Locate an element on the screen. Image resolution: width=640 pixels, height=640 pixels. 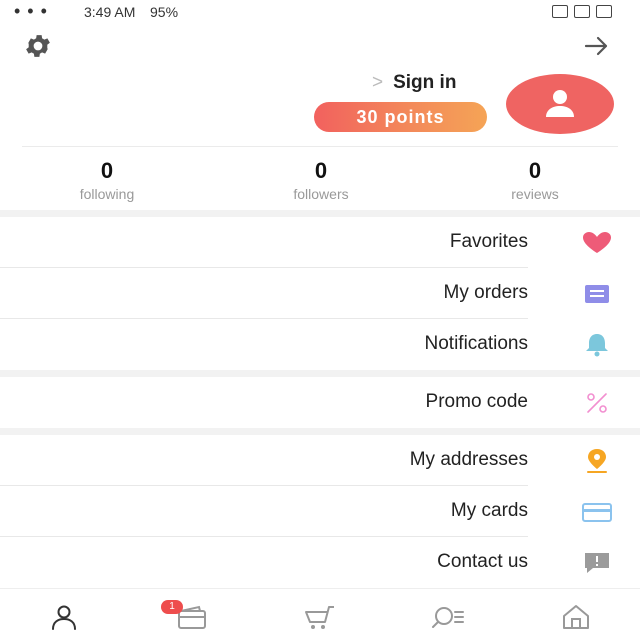
bell-icon is located at coordinates (597, 345).